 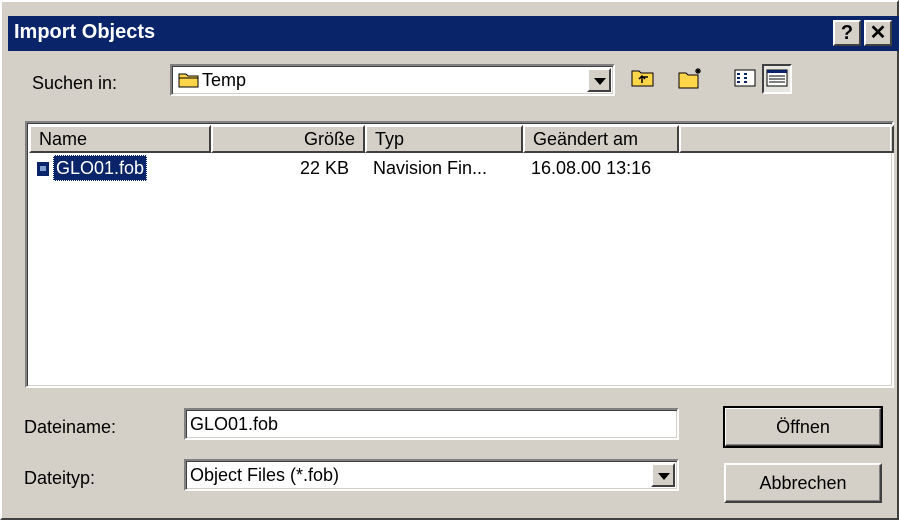 What do you see at coordinates (224, 80) in the screenshot?
I see `look-in-value: Temp` at bounding box center [224, 80].